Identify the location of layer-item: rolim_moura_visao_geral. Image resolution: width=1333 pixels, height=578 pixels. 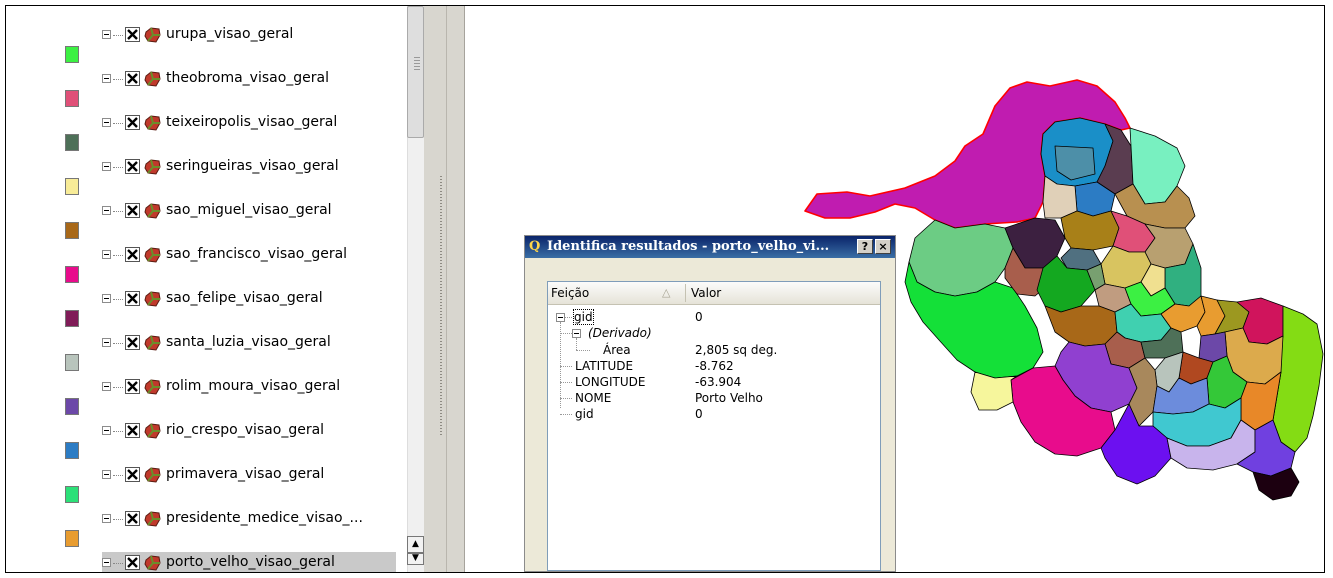
(206, 398).